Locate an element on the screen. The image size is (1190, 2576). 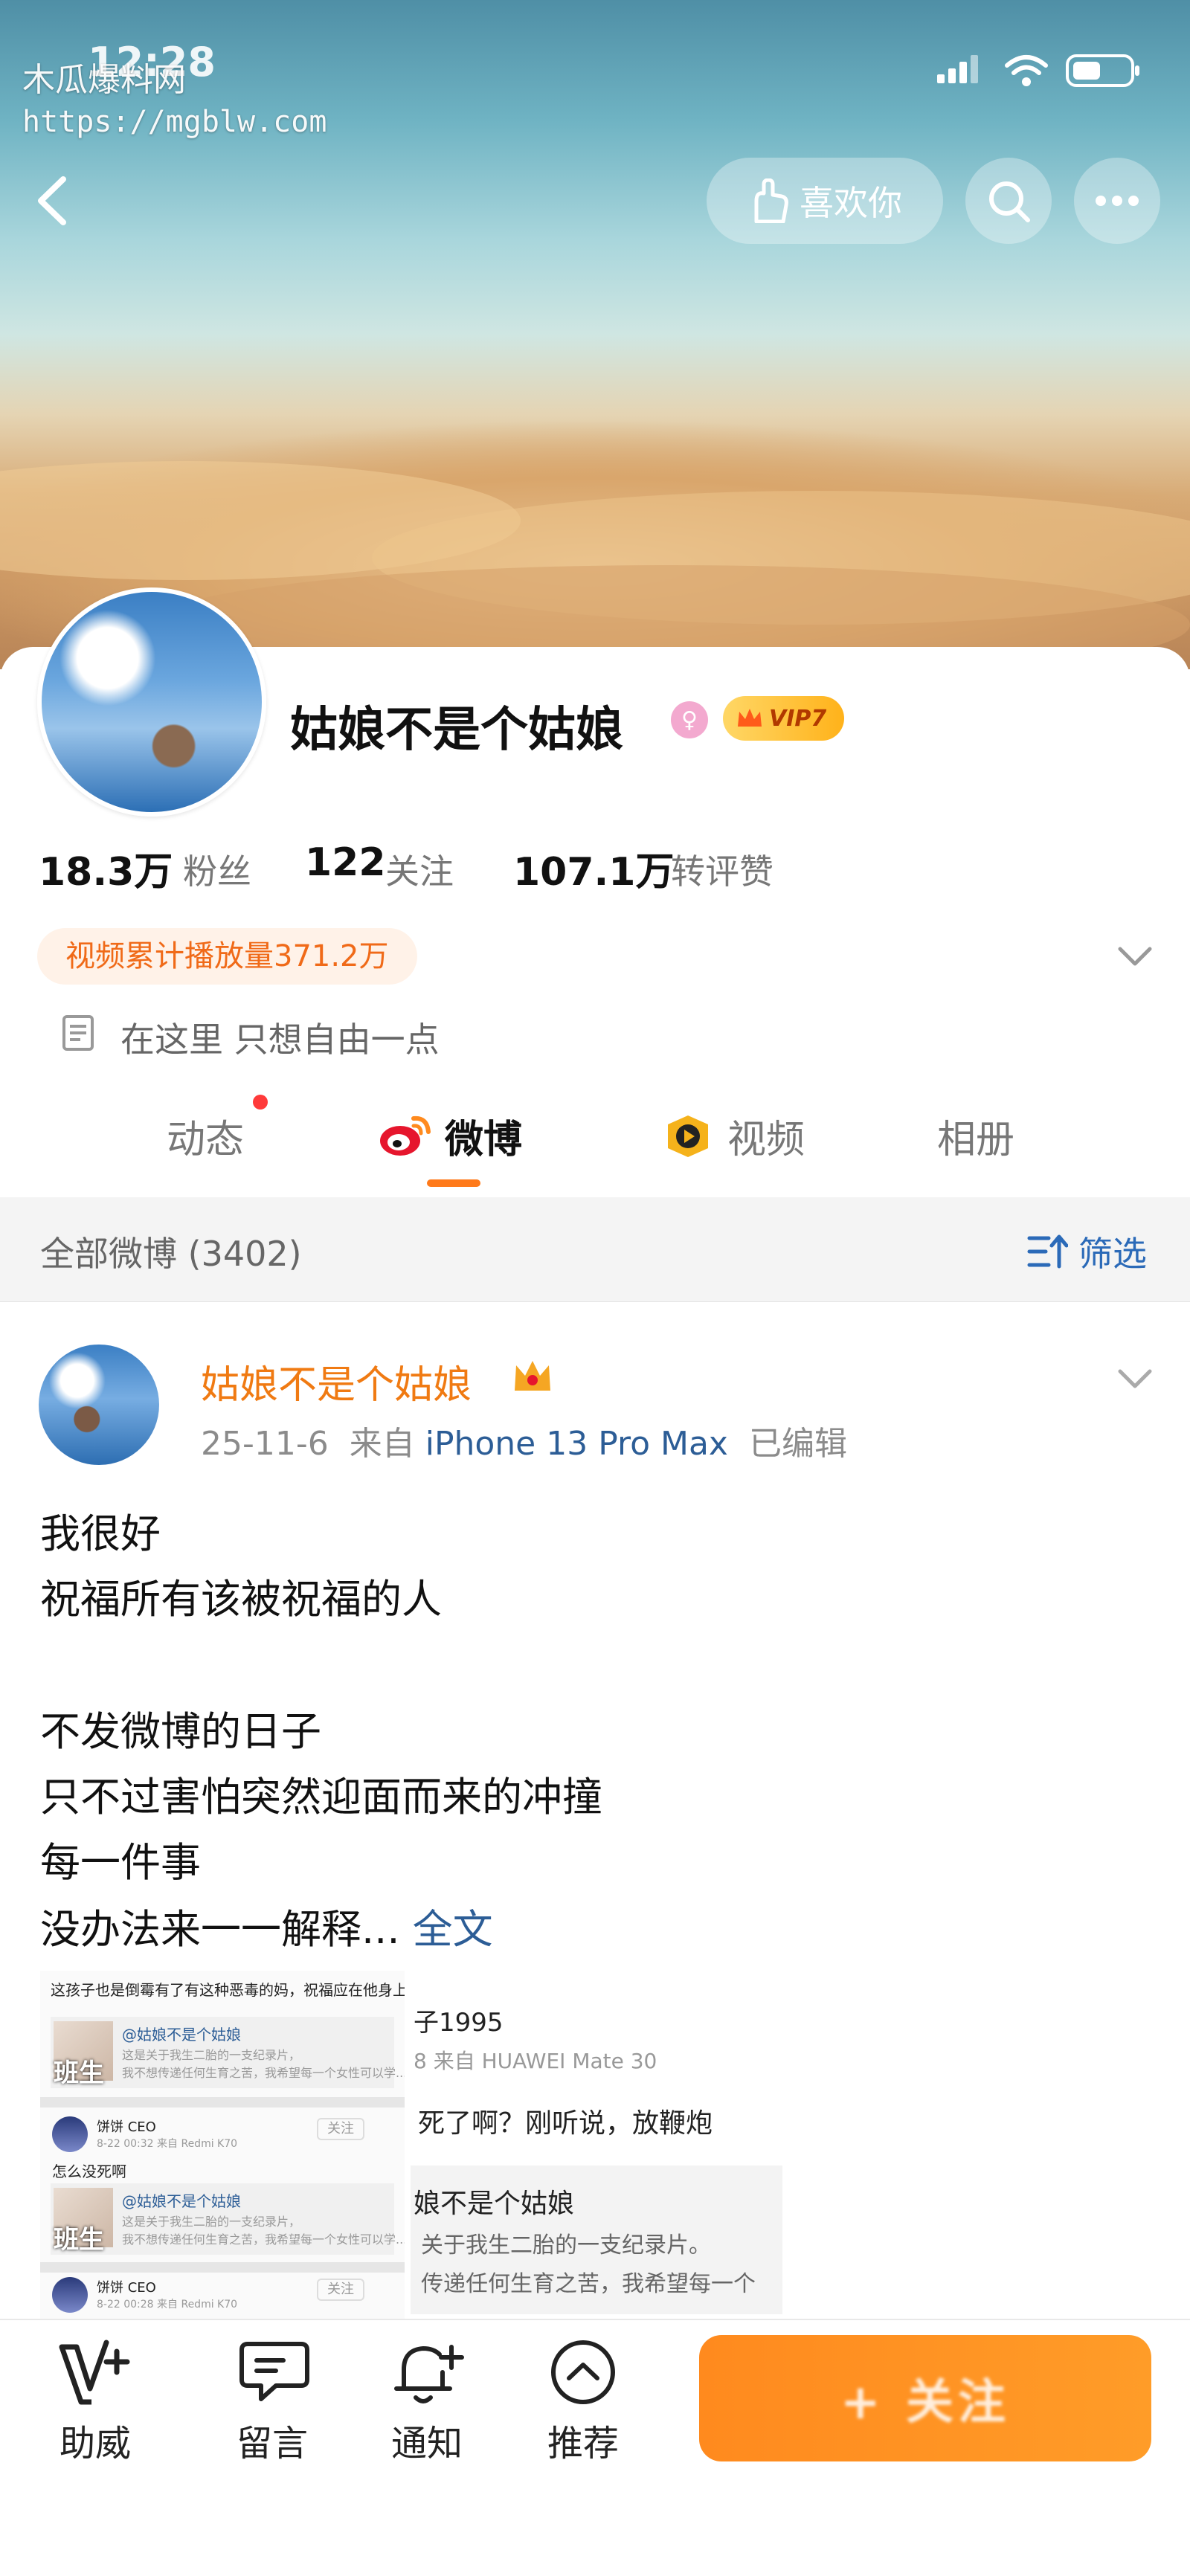
filter-sort-icon is located at coordinates (1047, 1251).